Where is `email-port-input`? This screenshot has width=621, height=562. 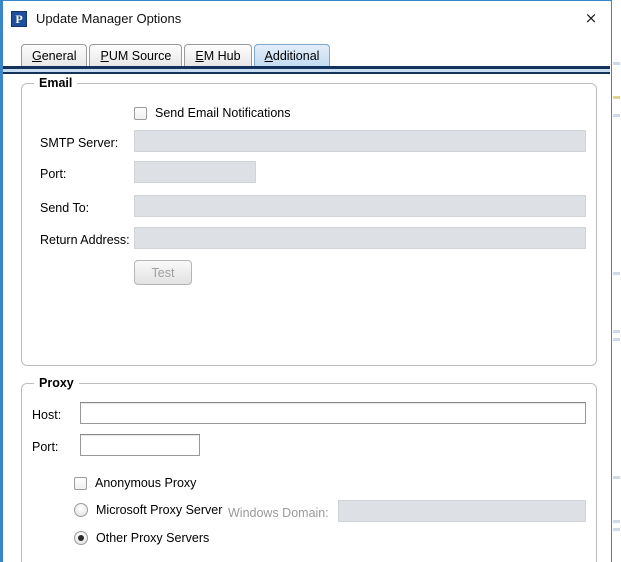 email-port-input is located at coordinates (195, 172).